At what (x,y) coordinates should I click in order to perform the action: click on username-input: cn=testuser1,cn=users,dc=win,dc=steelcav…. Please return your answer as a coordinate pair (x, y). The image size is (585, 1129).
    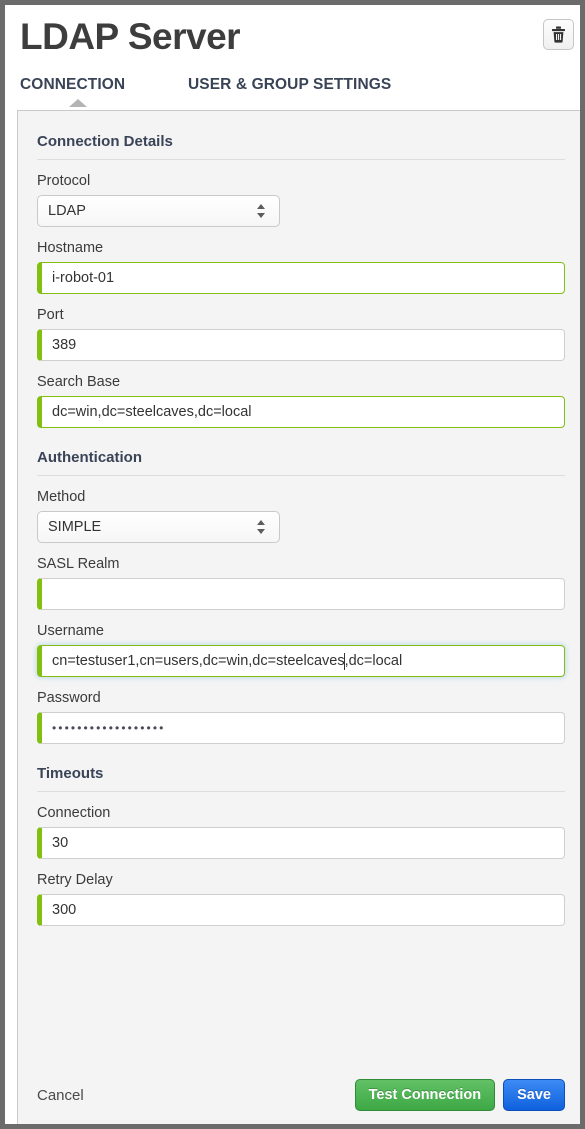
    Looking at the image, I should click on (301, 661).